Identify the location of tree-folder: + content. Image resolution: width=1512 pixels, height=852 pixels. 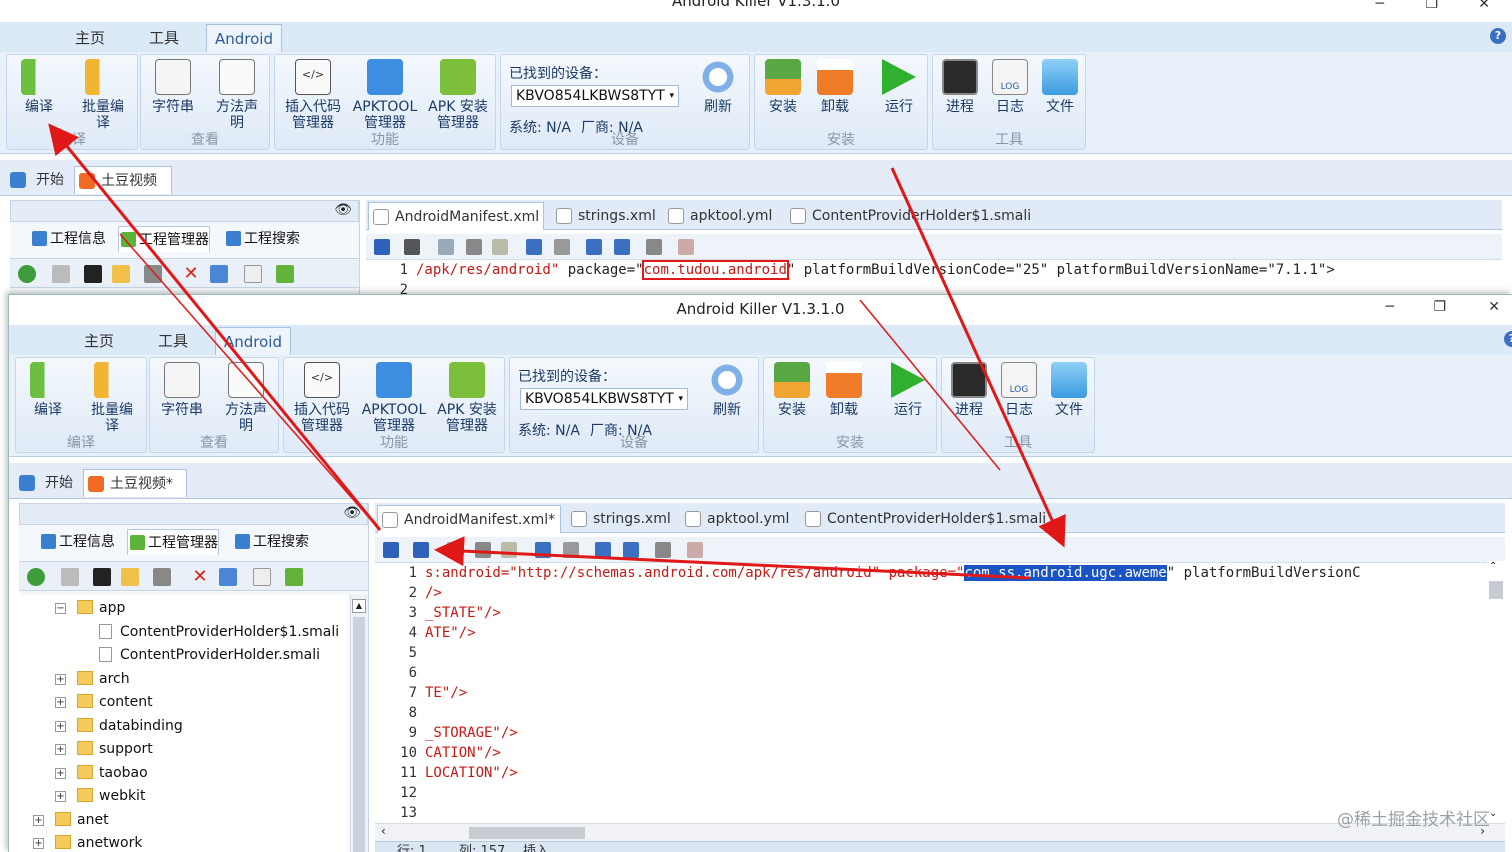
(104, 702).